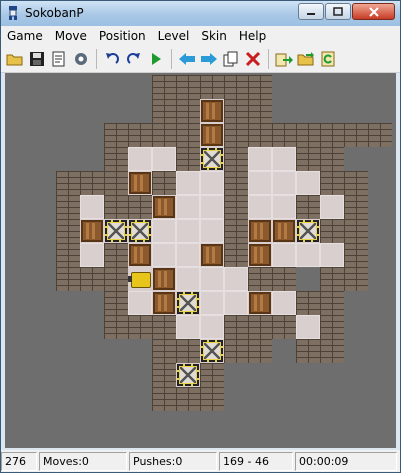 This screenshot has width=401, height=473. I want to click on window-title: SokobanP, so click(54, 13).